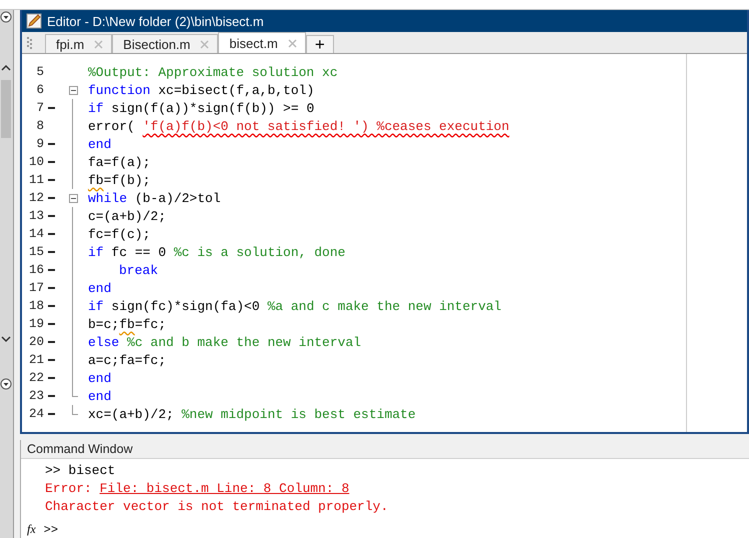 Image resolution: width=749 pixels, height=538 pixels. Describe the element at coordinates (108, 198) in the screenshot. I see `code-keyword: while` at that location.